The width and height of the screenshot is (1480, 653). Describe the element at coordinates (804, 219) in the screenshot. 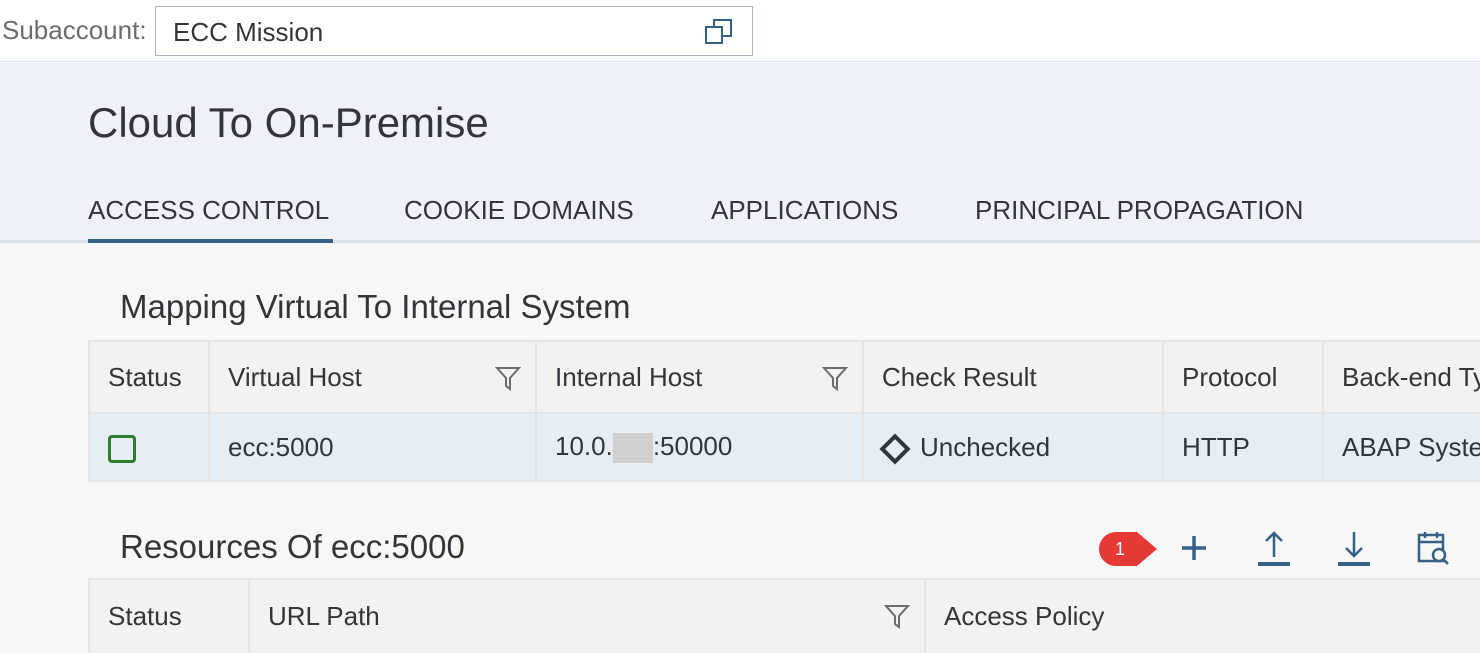

I see `tab-applications: APPLICATIONS` at that location.